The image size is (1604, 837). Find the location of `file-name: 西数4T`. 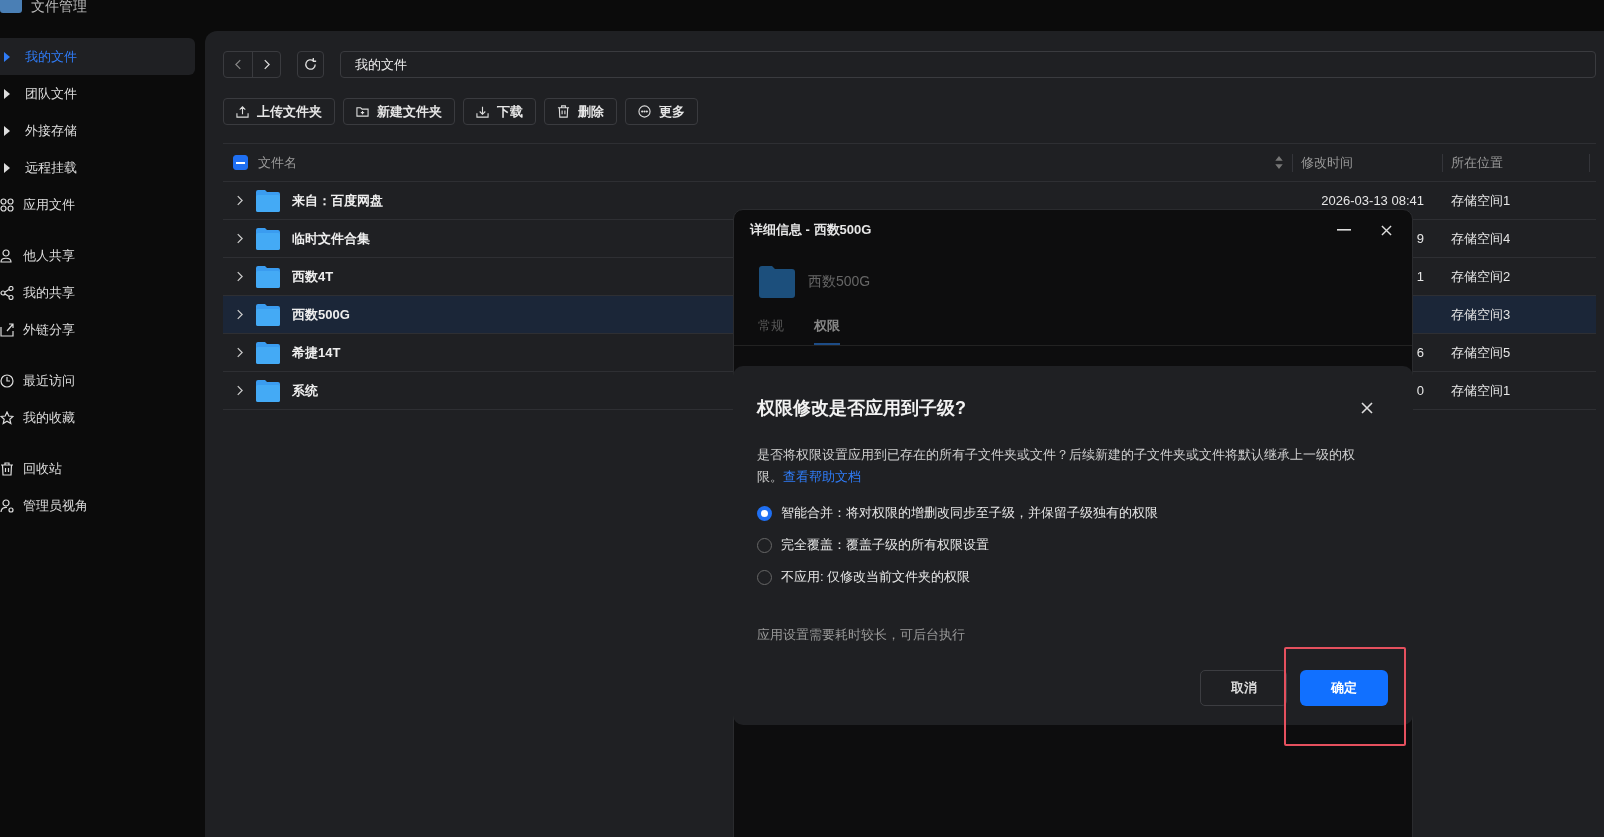

file-name: 西数4T is located at coordinates (313, 276).